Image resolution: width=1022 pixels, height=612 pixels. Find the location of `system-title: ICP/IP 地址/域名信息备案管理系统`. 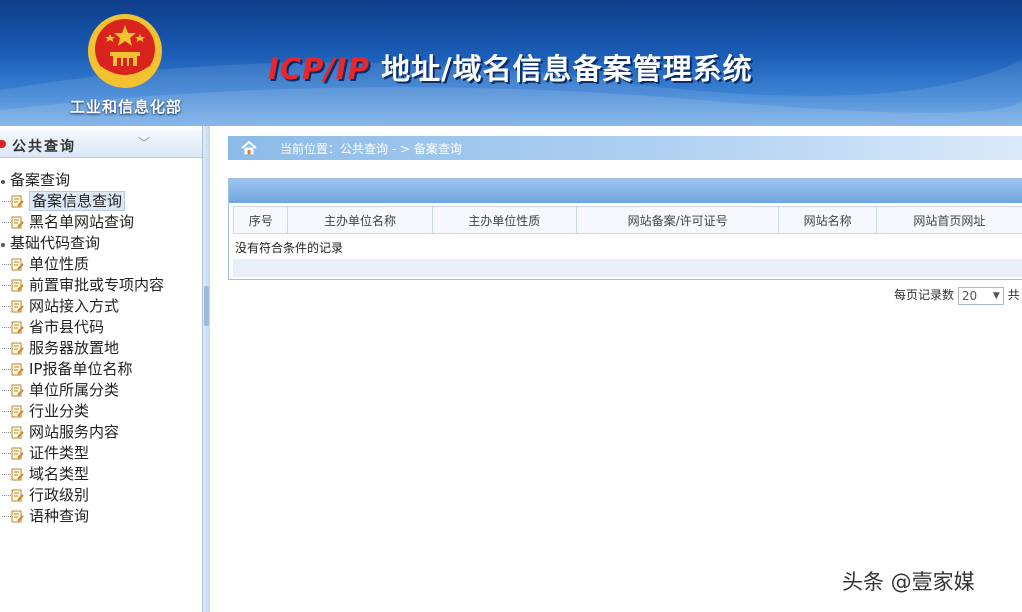

system-title: ICP/IP 地址/域名信息备案管理系统 is located at coordinates (510, 67).